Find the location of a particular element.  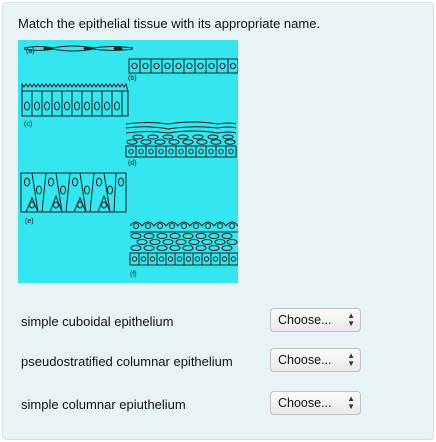

figure-label-d: (d) is located at coordinates (132, 163).